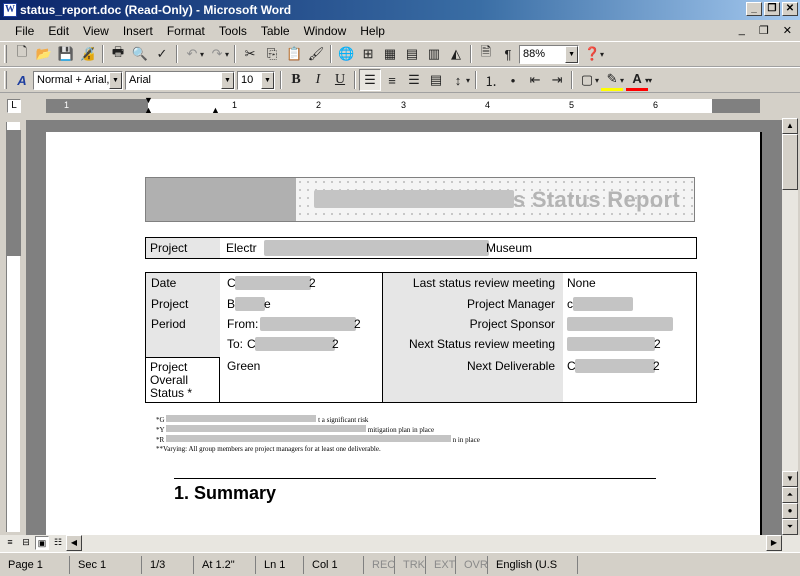 The image size is (800, 576). What do you see at coordinates (597, 80) in the screenshot?
I see `borders-dropdown-icon: ▾` at bounding box center [597, 80].